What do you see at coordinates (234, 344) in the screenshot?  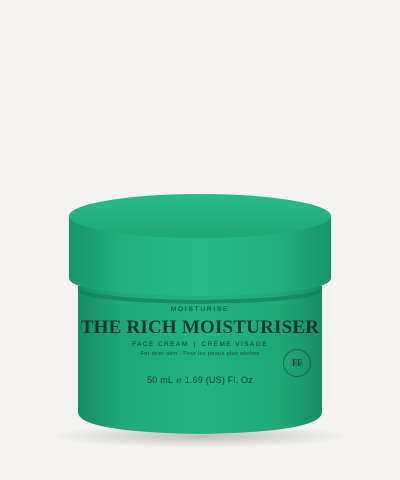 I see `product-type-fr: CRÈME VISAGE` at bounding box center [234, 344].